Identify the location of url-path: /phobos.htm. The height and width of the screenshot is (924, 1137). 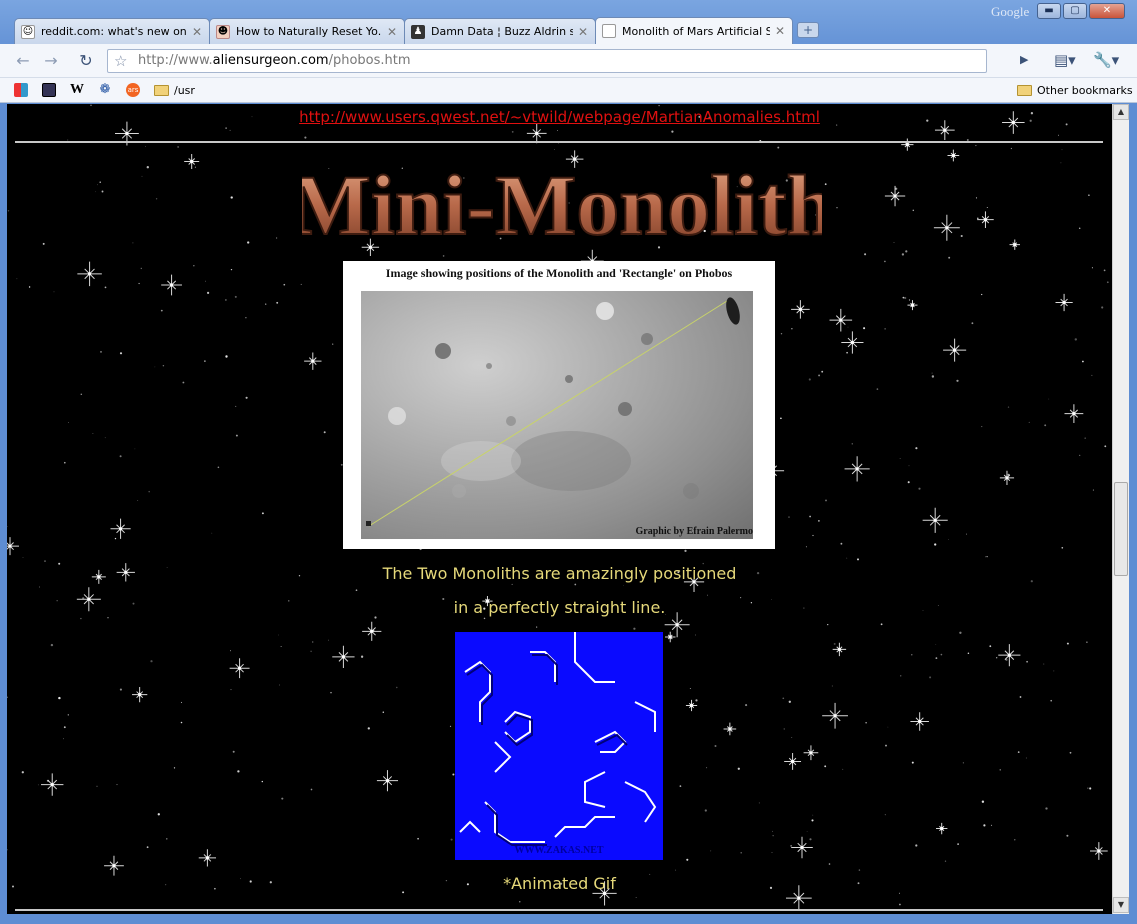
(369, 60).